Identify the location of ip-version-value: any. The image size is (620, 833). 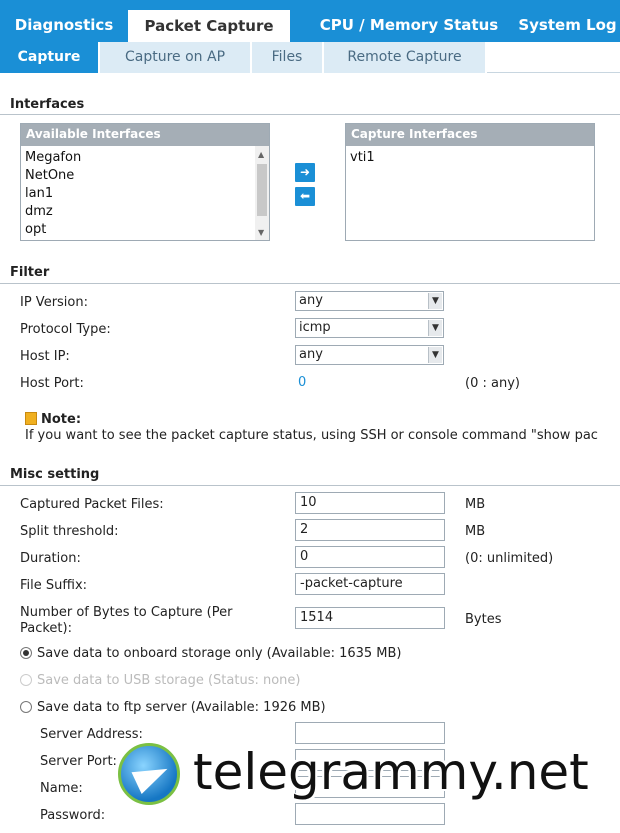
(311, 300).